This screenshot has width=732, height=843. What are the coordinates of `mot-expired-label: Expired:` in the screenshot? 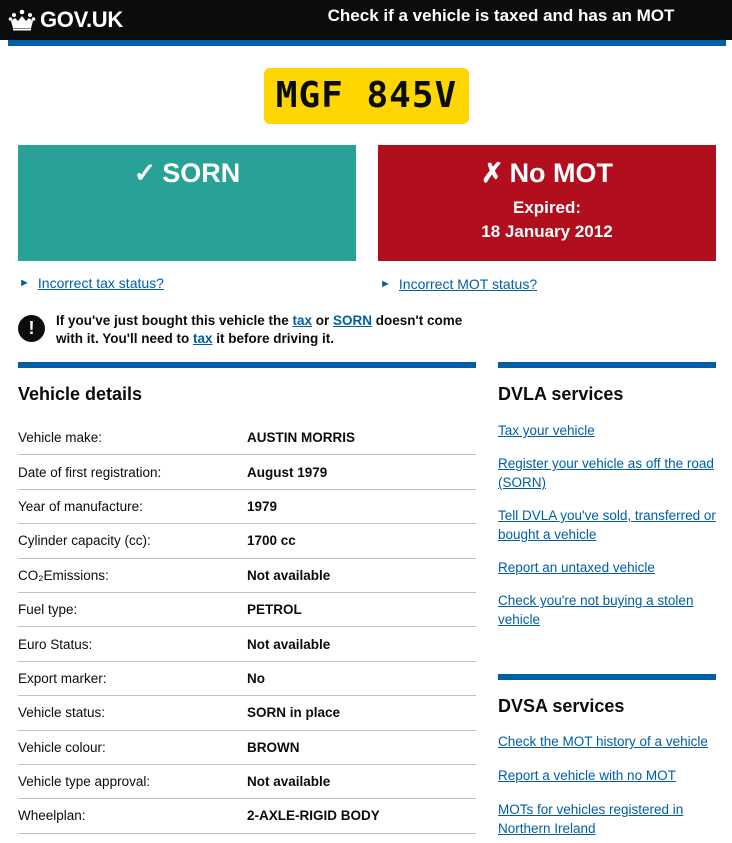 It's located at (547, 207).